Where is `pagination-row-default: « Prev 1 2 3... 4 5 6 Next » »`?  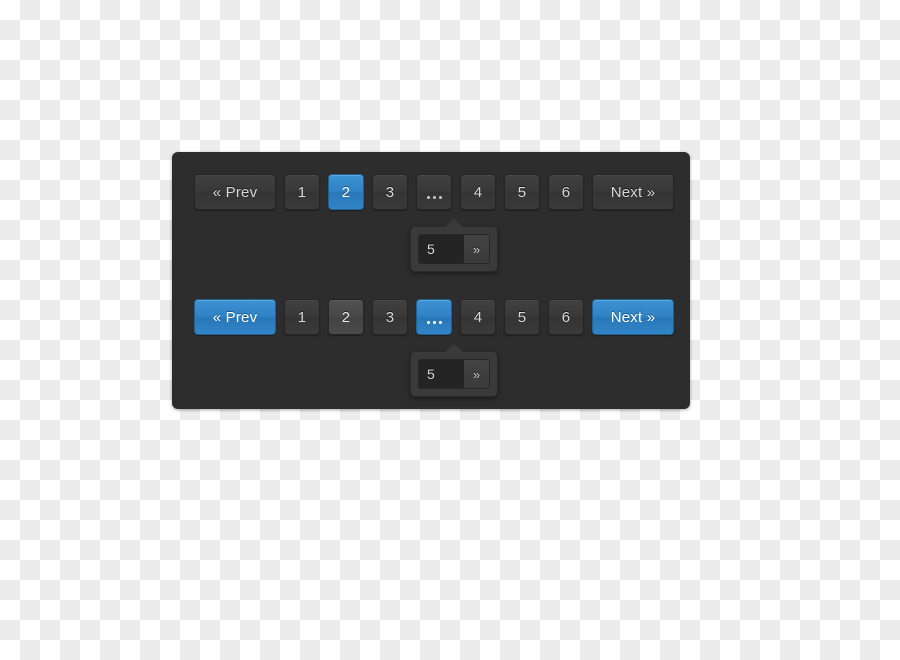
pagination-row-default: « Prev 1 2 3... 4 5 6 Next » » is located at coordinates (431, 223).